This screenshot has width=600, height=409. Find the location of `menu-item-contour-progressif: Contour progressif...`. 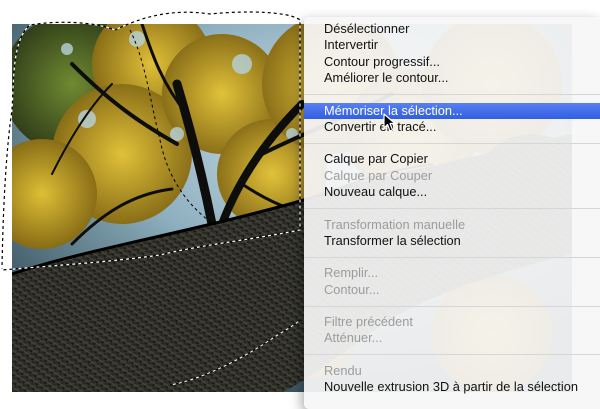

menu-item-contour-progressif: Contour progressif... is located at coordinates (452, 62).